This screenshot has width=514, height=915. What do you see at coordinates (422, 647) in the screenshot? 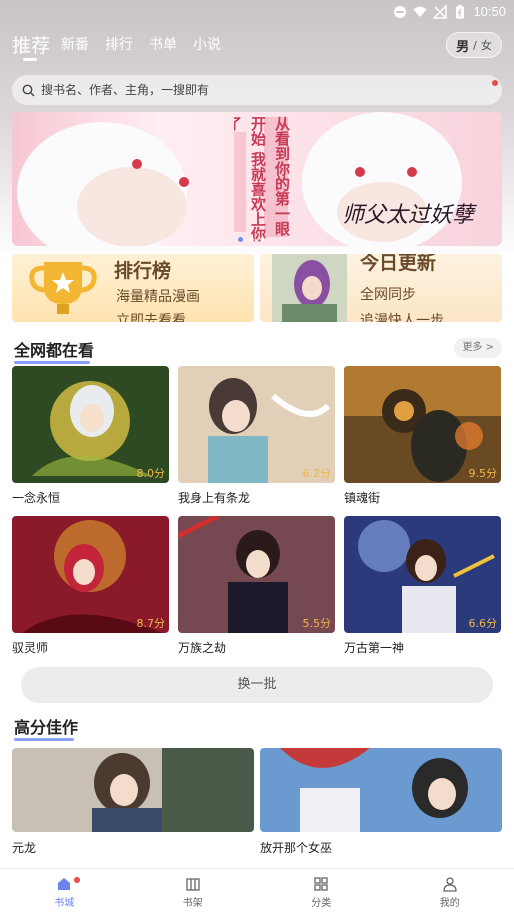
I see `comic-title: 万古第一神` at bounding box center [422, 647].